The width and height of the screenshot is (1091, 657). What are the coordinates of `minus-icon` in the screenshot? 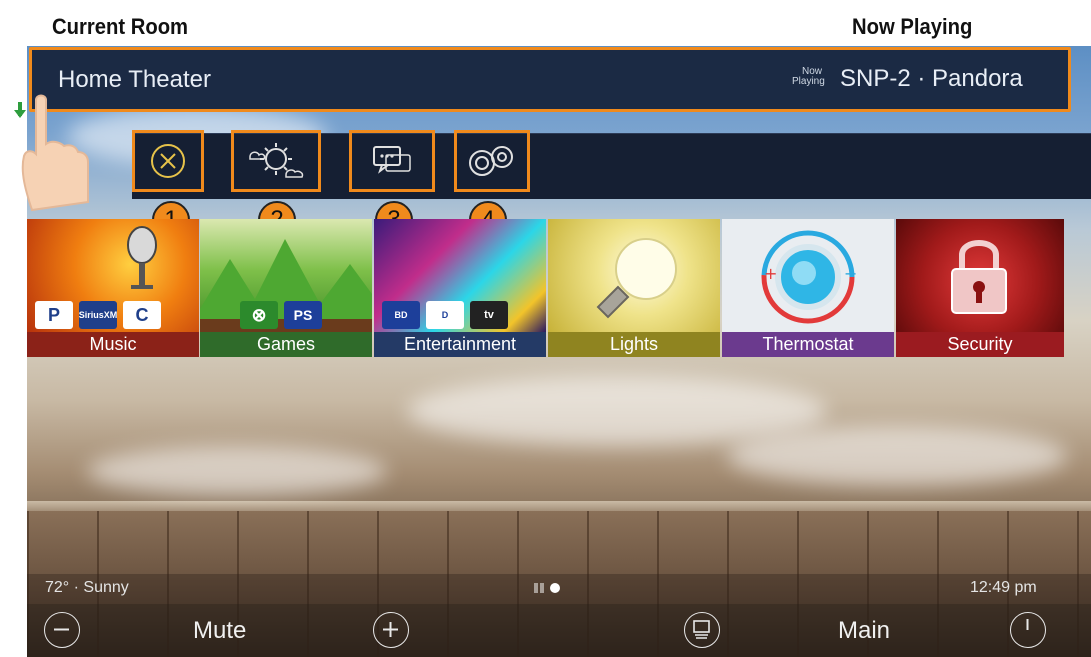 It's located at (61, 629).